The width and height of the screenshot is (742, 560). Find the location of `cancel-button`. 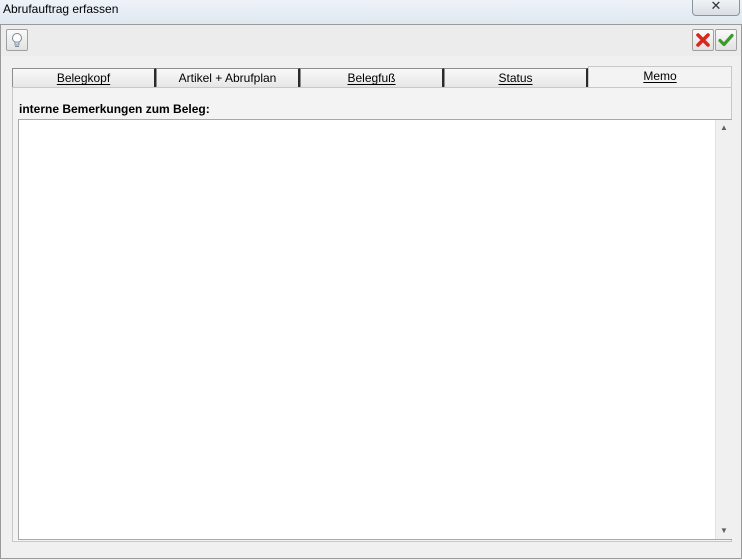

cancel-button is located at coordinates (703, 40).